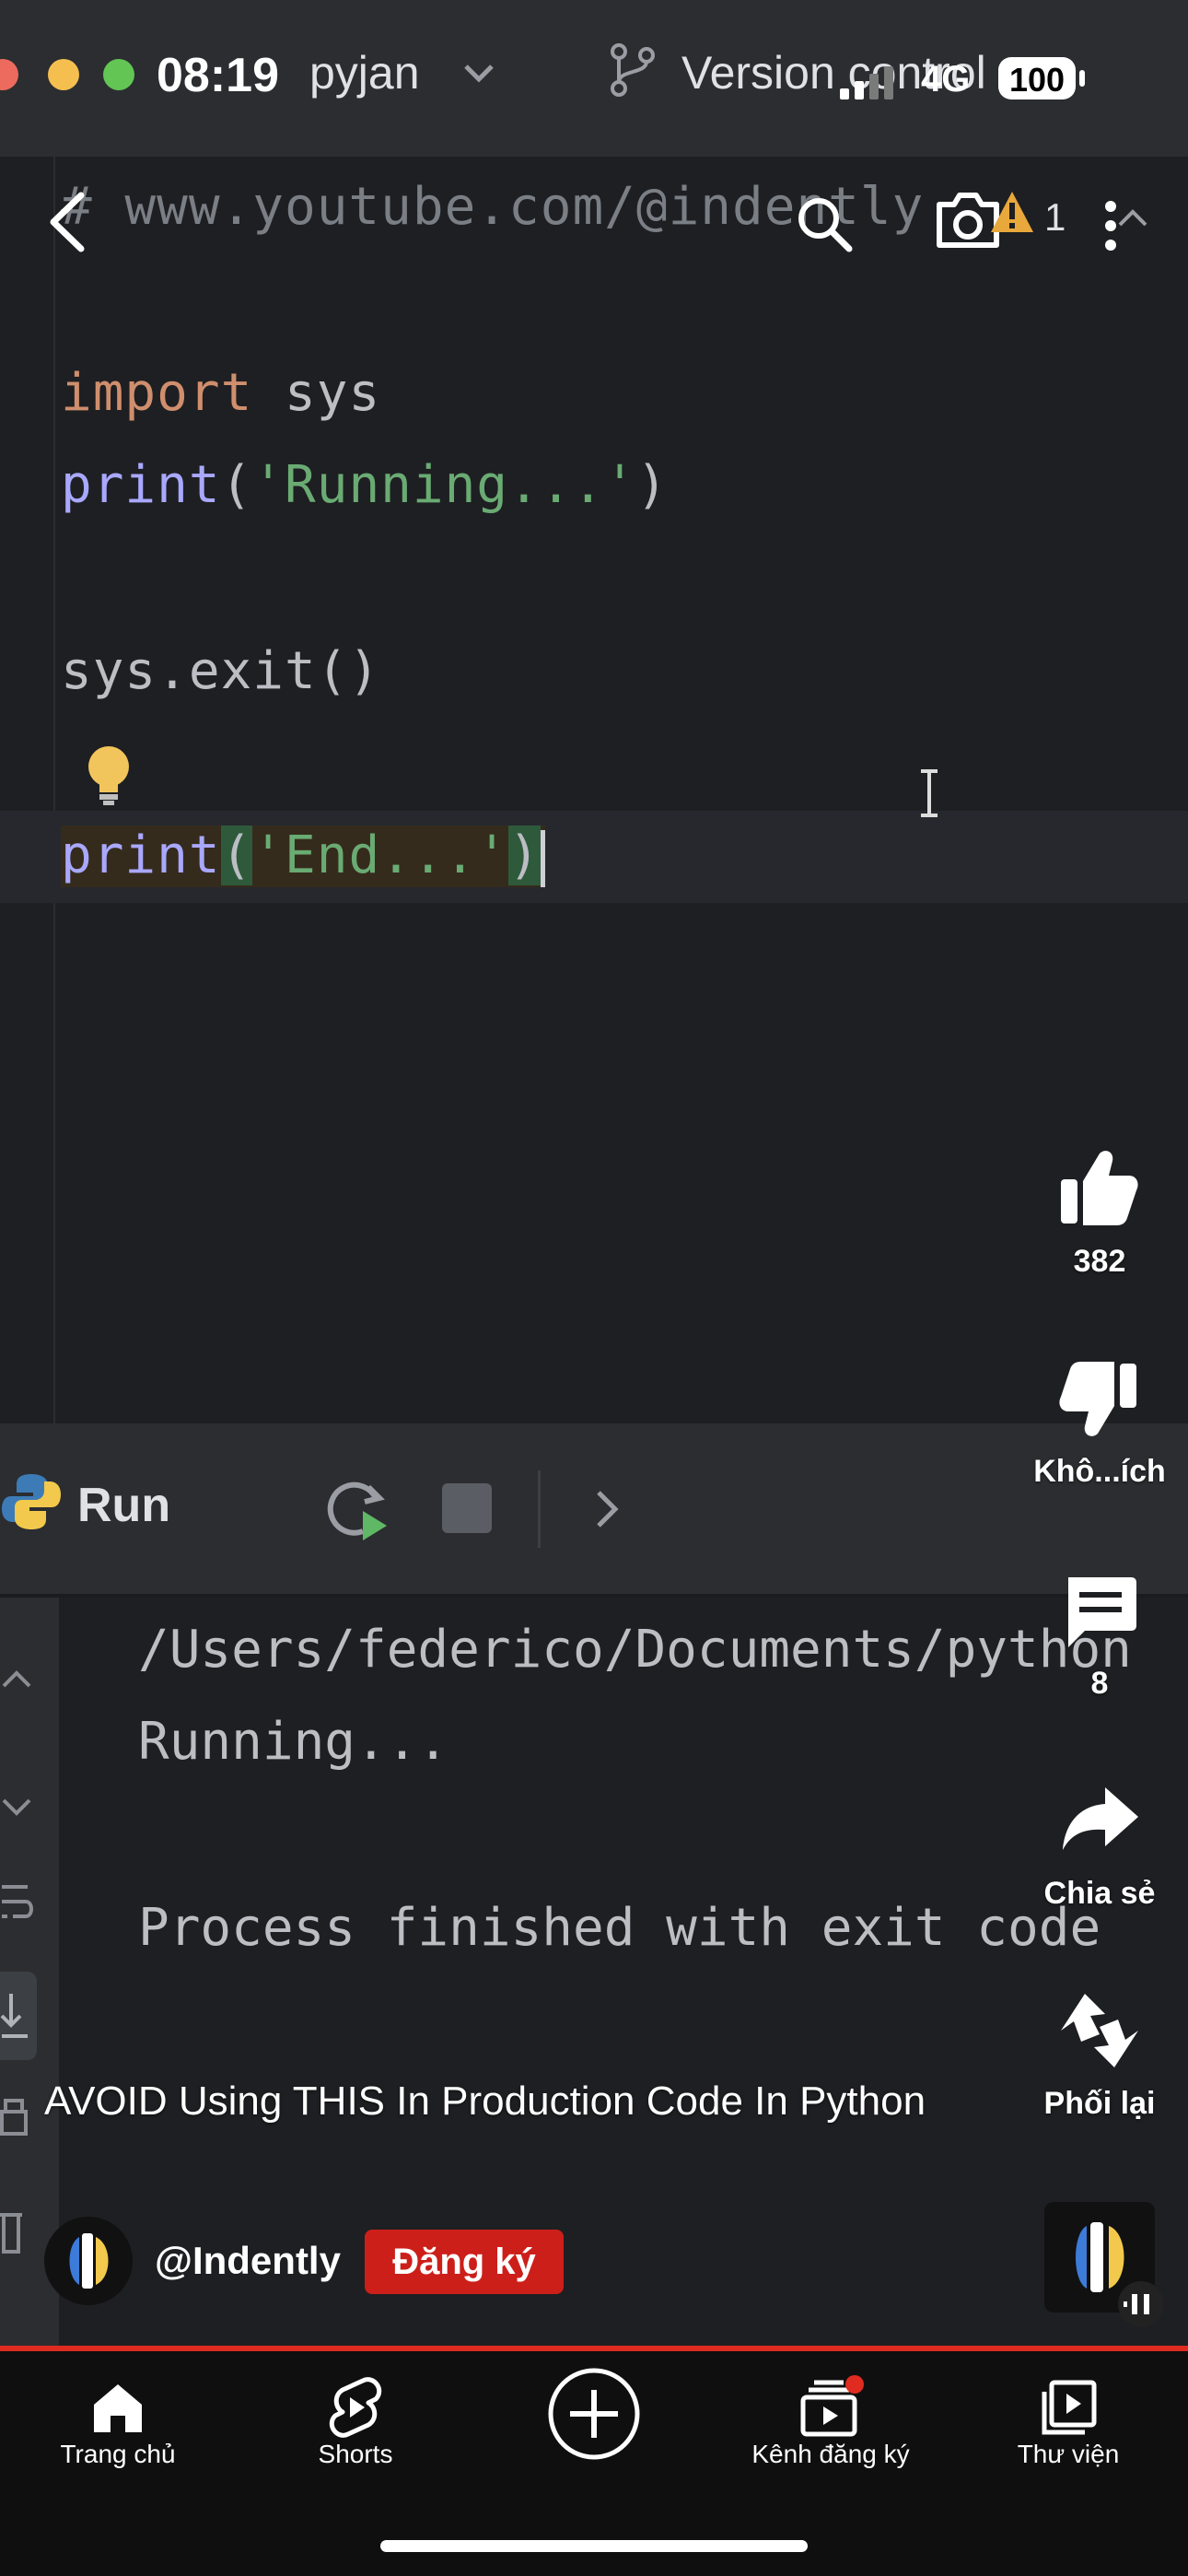 Image resolution: width=1188 pixels, height=2576 pixels. Describe the element at coordinates (929, 793) in the screenshot. I see `text-cursor-icon` at that location.